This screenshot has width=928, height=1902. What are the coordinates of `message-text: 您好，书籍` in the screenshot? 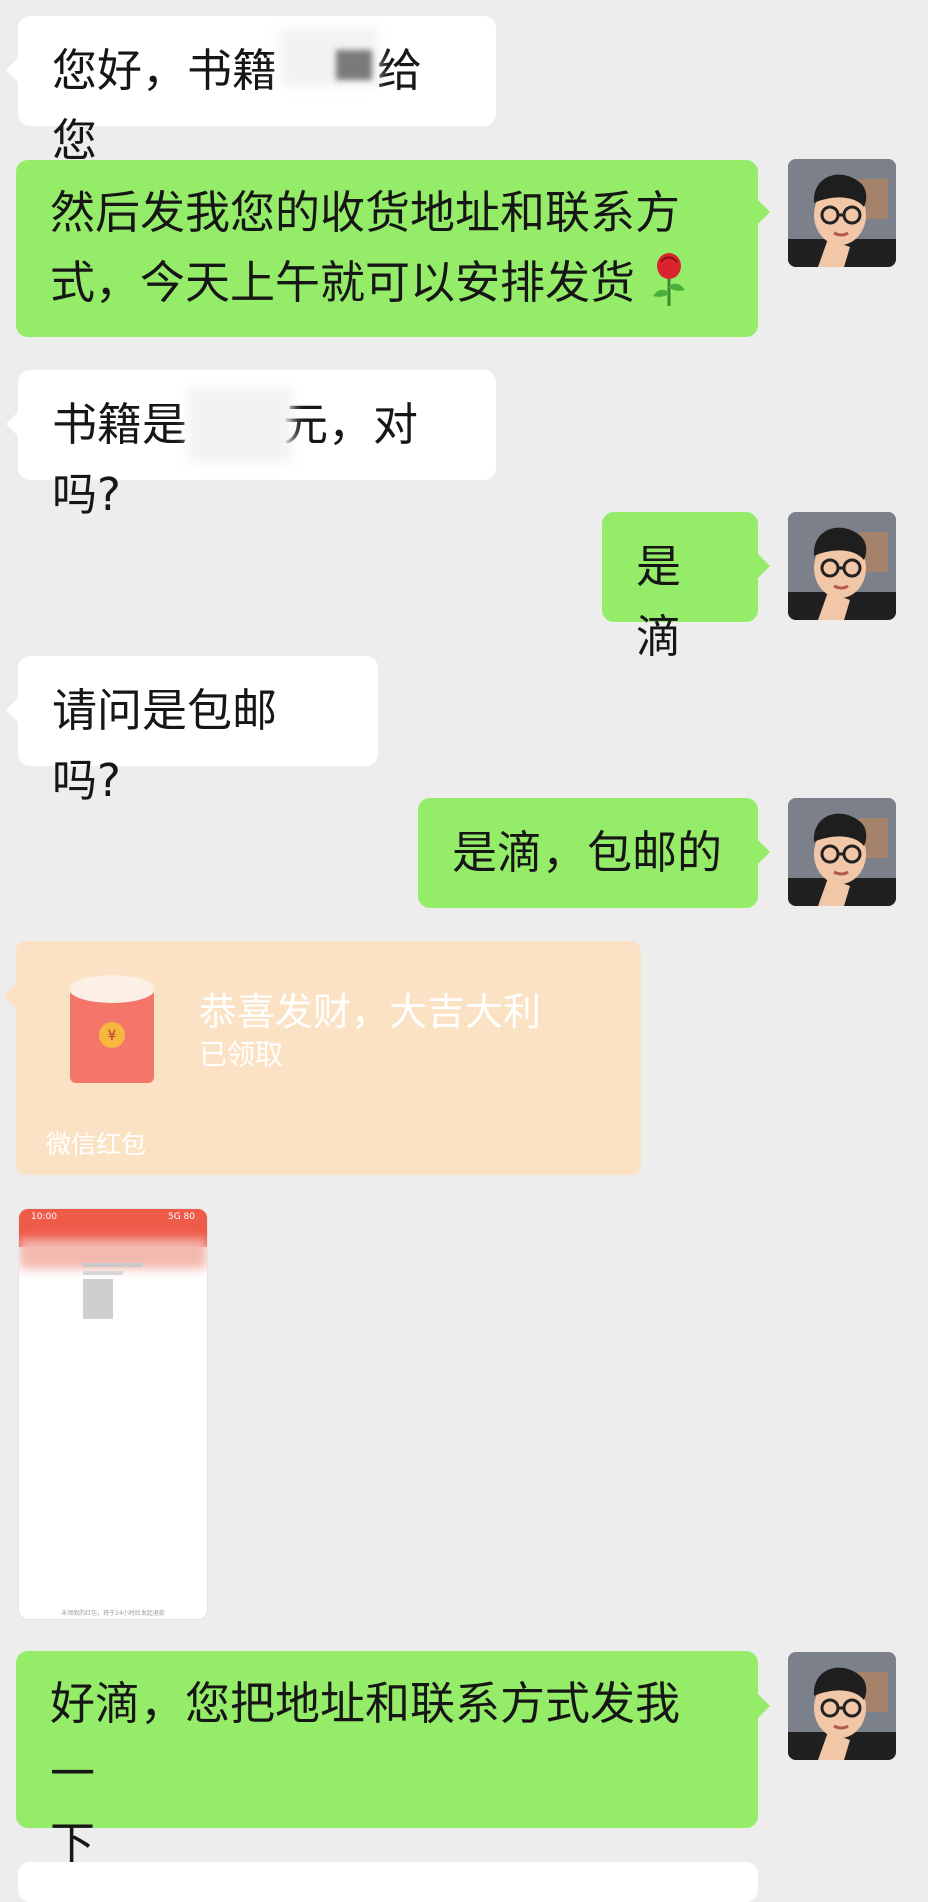 It's located at (165, 70).